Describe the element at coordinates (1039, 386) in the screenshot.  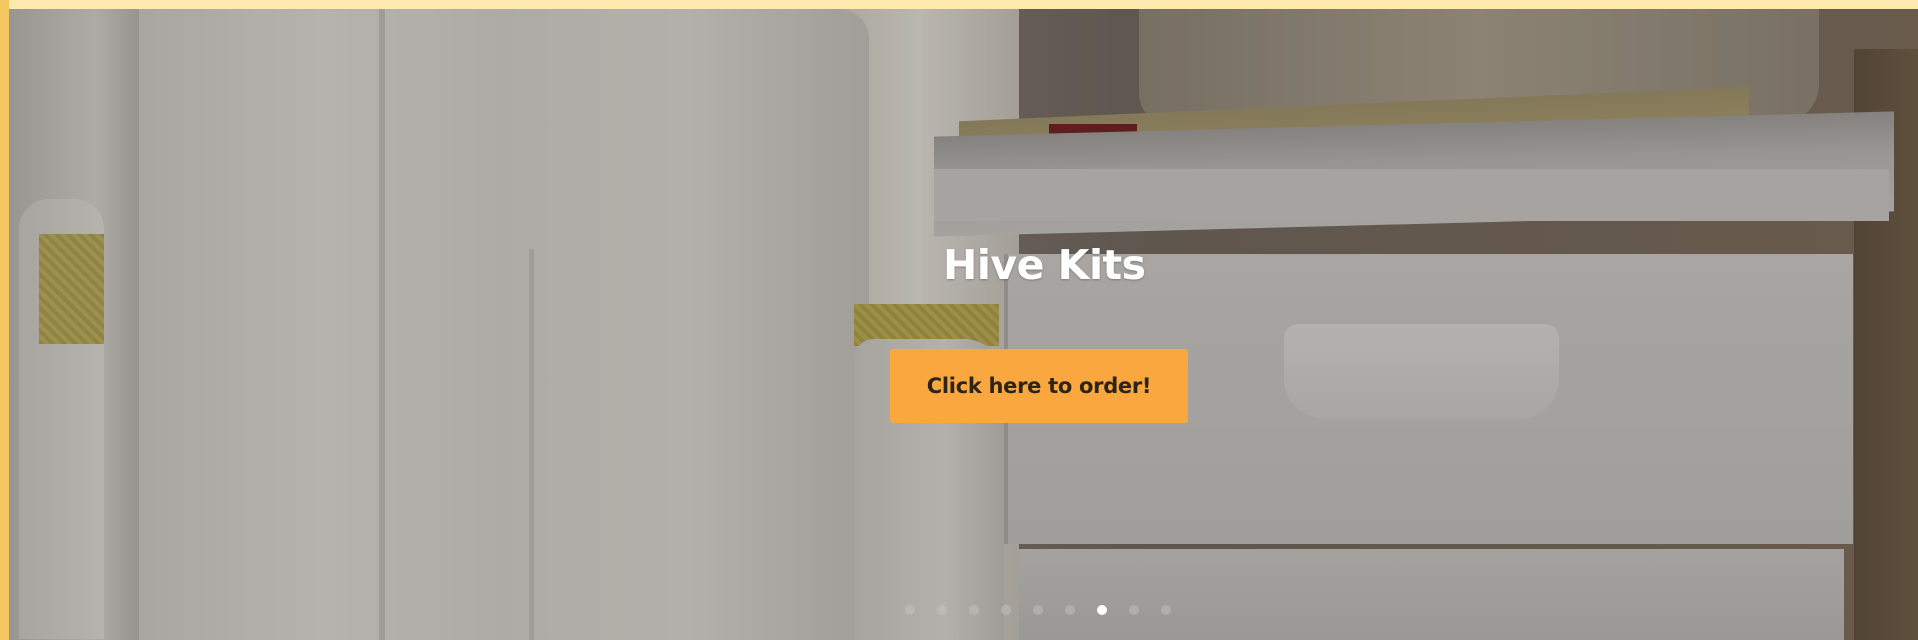
I see `order-button: Click here to order!` at that location.